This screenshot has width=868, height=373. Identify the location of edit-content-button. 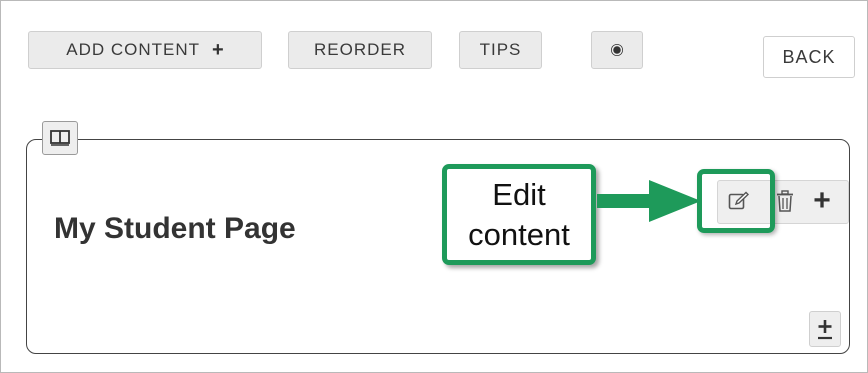
(739, 201).